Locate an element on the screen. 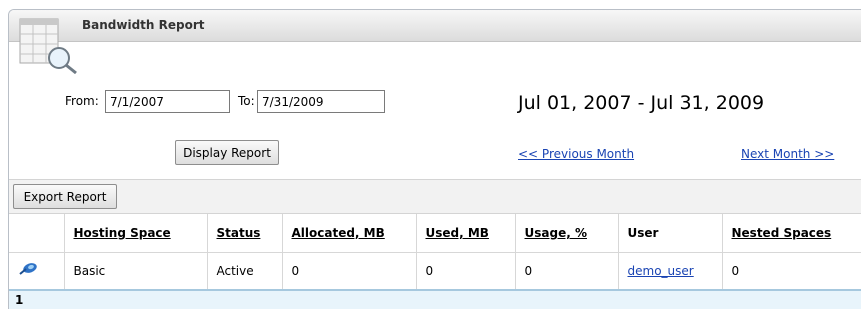 This screenshot has height=309, width=861. hosting-space-cell: Basic is located at coordinates (135, 270).